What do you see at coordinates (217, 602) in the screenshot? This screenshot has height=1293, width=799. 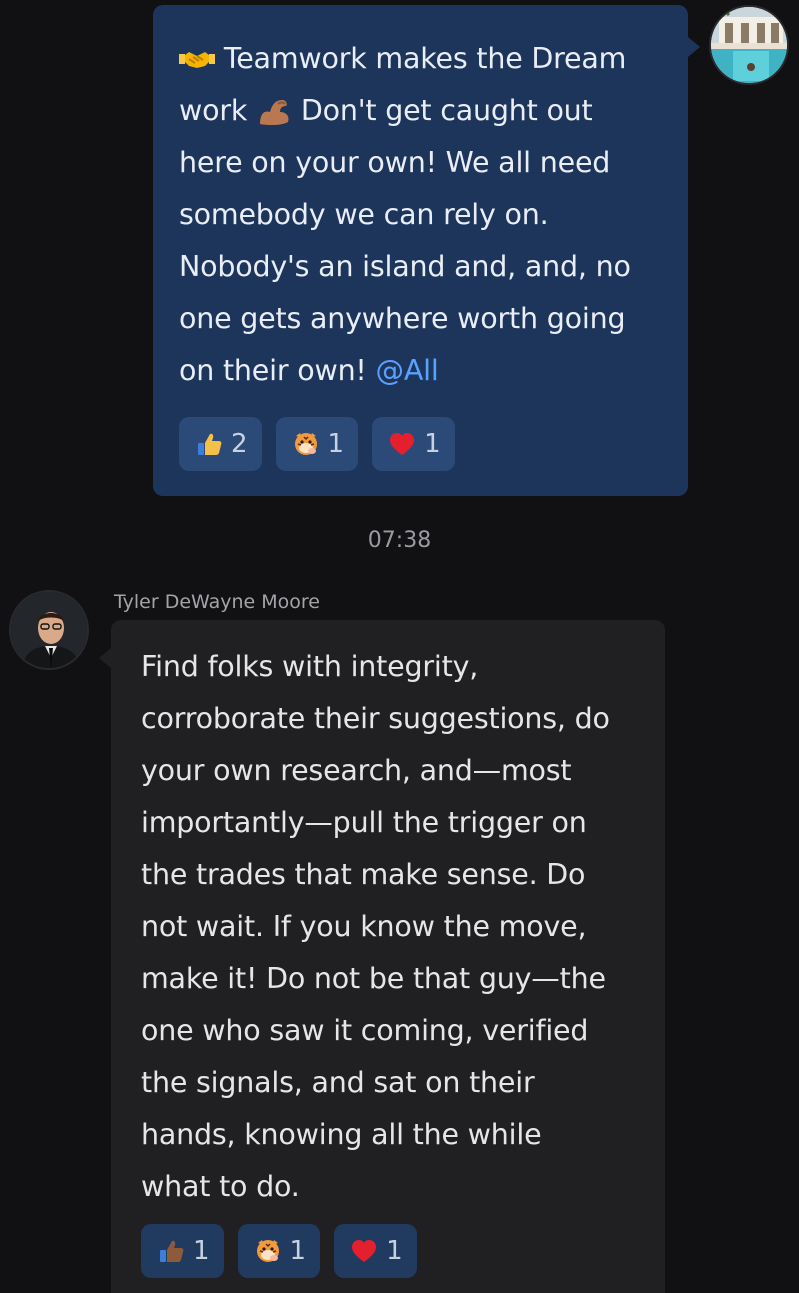 I see `sender-name: Tyler DeWayne Moore` at bounding box center [217, 602].